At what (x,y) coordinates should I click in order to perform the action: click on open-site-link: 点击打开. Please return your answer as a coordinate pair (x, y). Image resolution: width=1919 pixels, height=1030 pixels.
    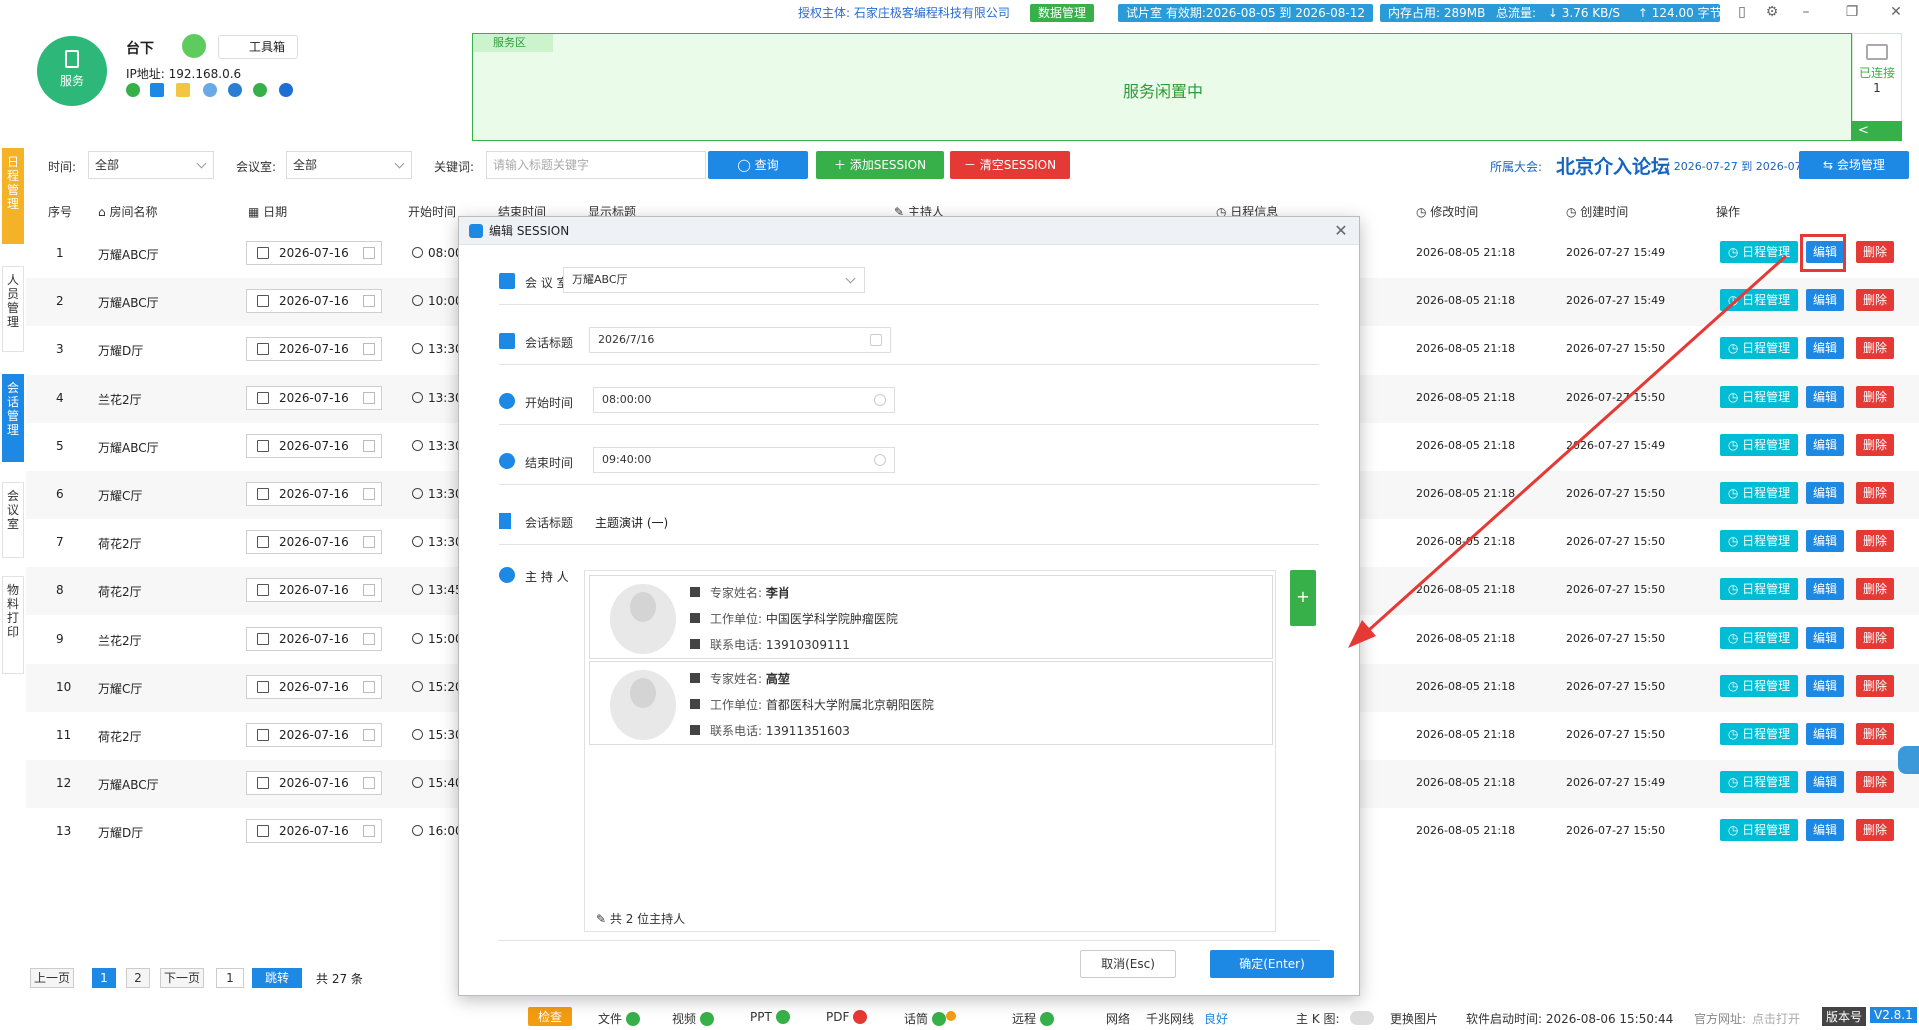
    Looking at the image, I should click on (1776, 1018).